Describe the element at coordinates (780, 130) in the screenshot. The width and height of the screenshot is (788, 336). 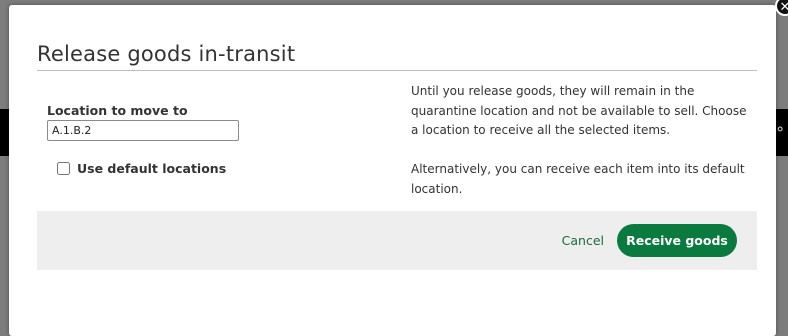
I see `backdrop-icon: ⚬` at that location.